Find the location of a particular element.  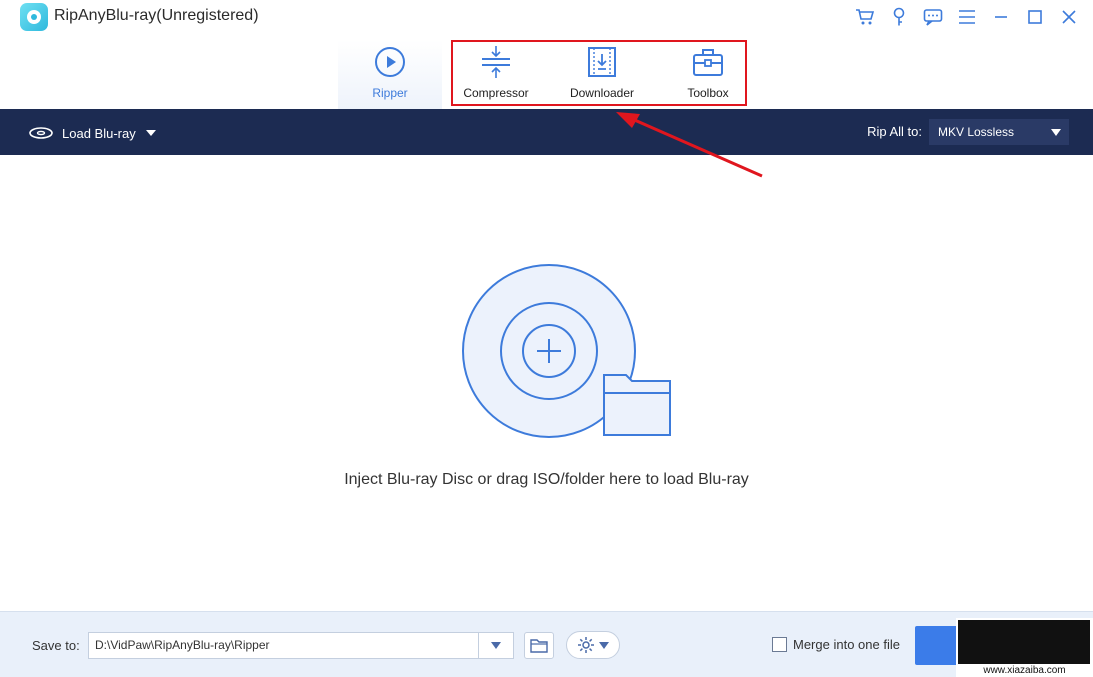

app-title: RipAnyBlu-ray(Unregistered) is located at coordinates (156, 15).